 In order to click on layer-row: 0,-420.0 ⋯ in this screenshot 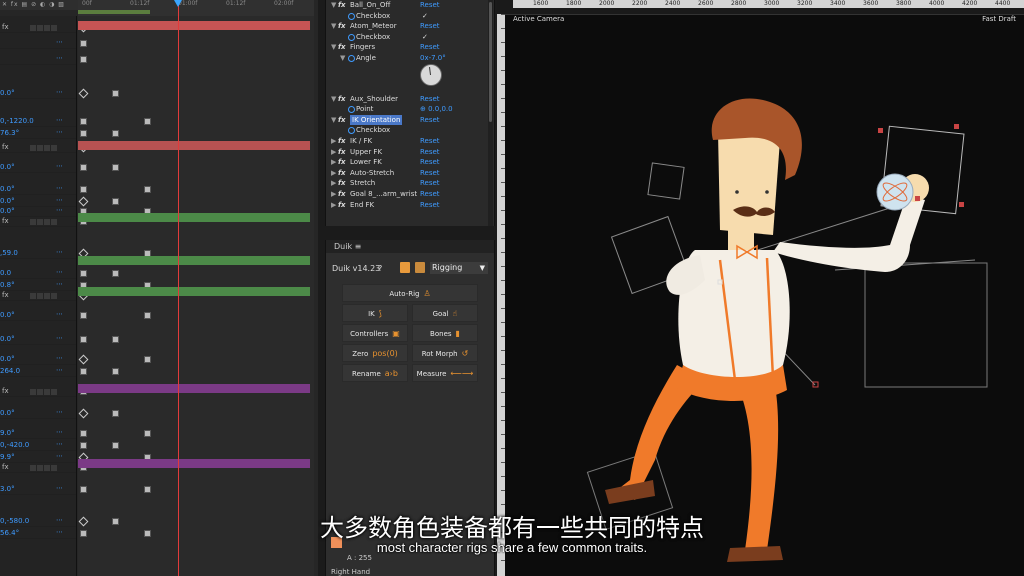, I will do `click(38, 445)`.